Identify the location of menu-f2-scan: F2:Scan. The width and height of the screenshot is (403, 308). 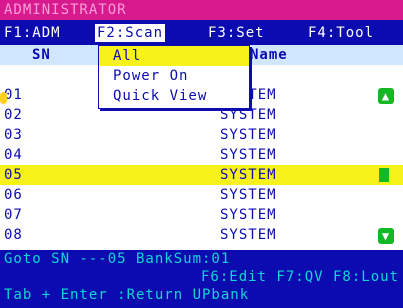
(130, 33).